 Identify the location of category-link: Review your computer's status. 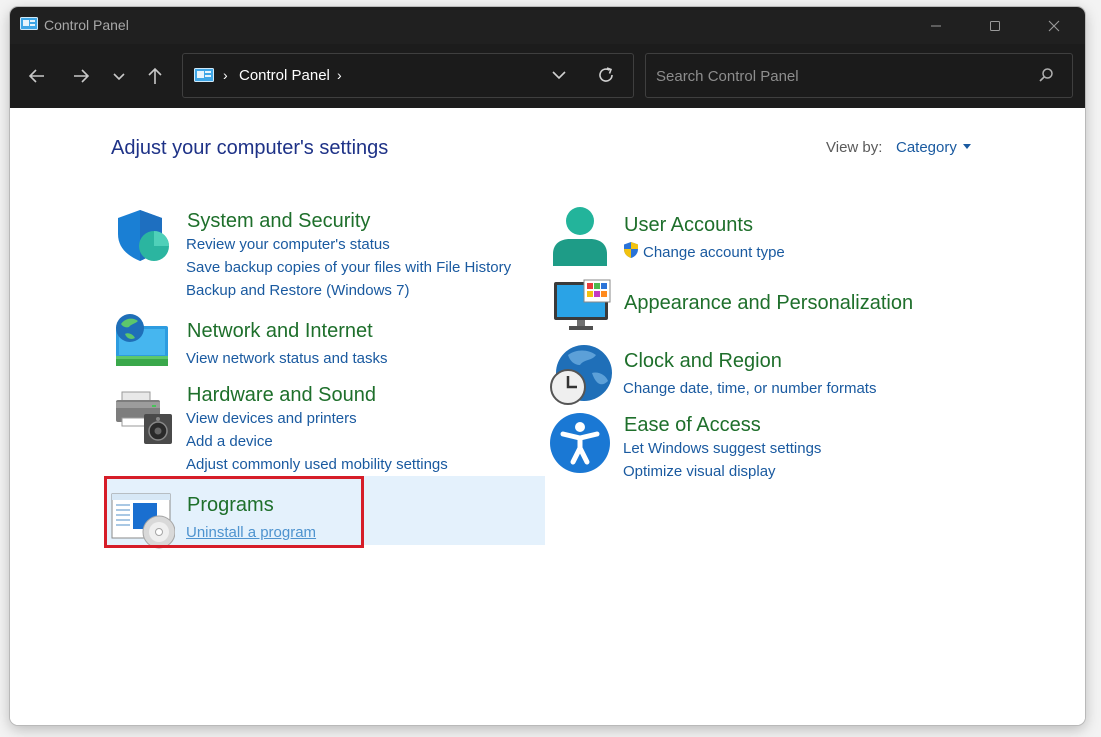
(288, 244).